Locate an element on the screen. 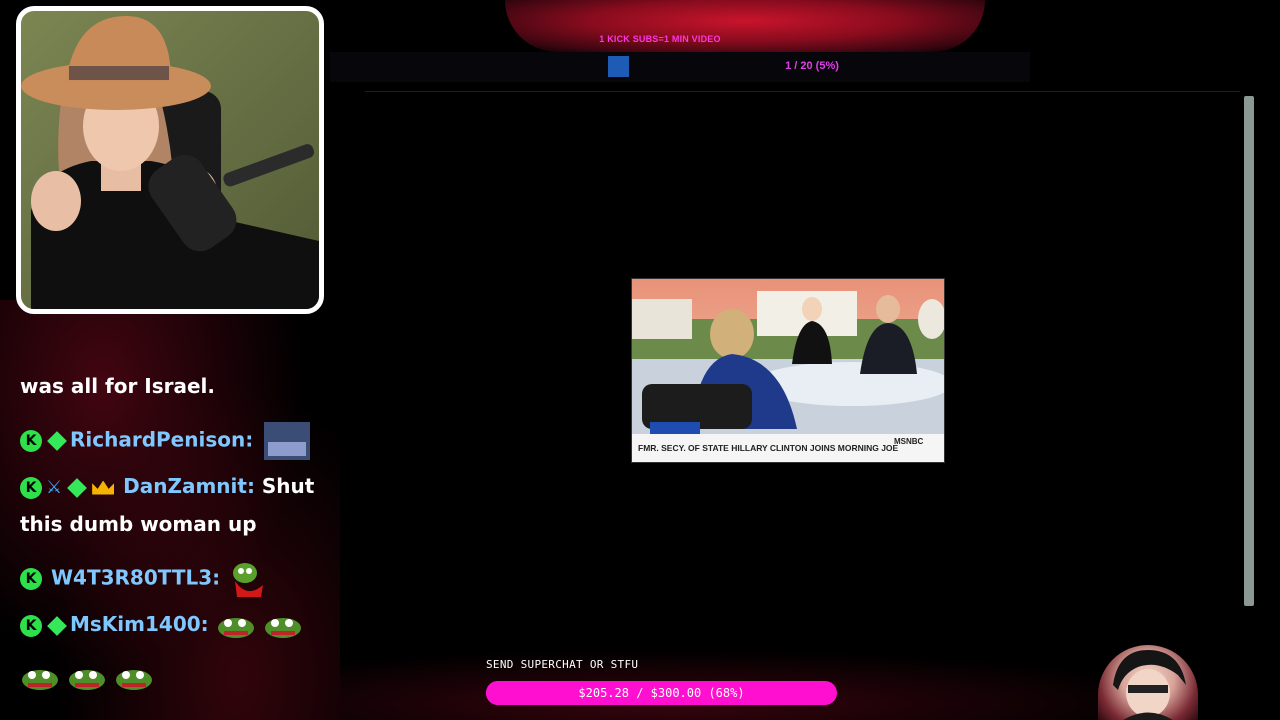 This screenshot has height=720, width=1280. banner-text: 1 KICK SUBS=1 MIN VIDEO is located at coordinates (660, 39).